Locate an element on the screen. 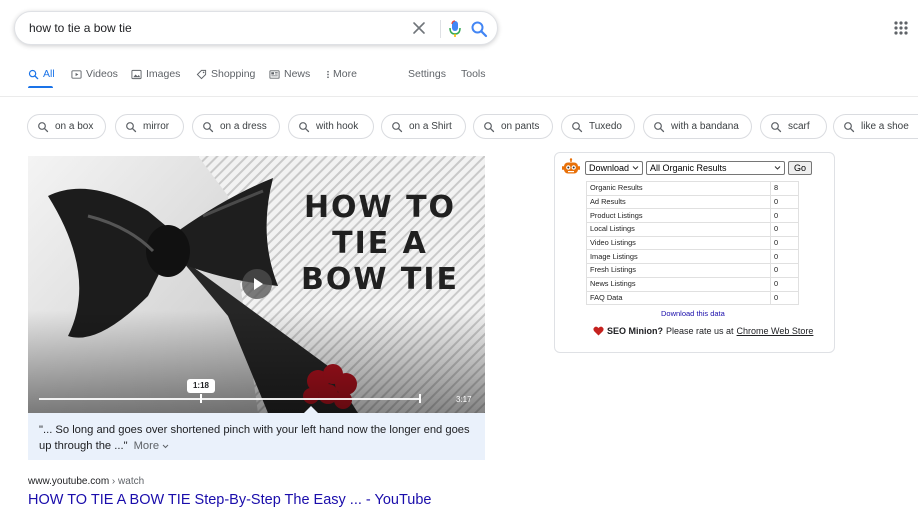 The height and width of the screenshot is (510, 918). search-input: how to tie a bow tie is located at coordinates (80, 28).